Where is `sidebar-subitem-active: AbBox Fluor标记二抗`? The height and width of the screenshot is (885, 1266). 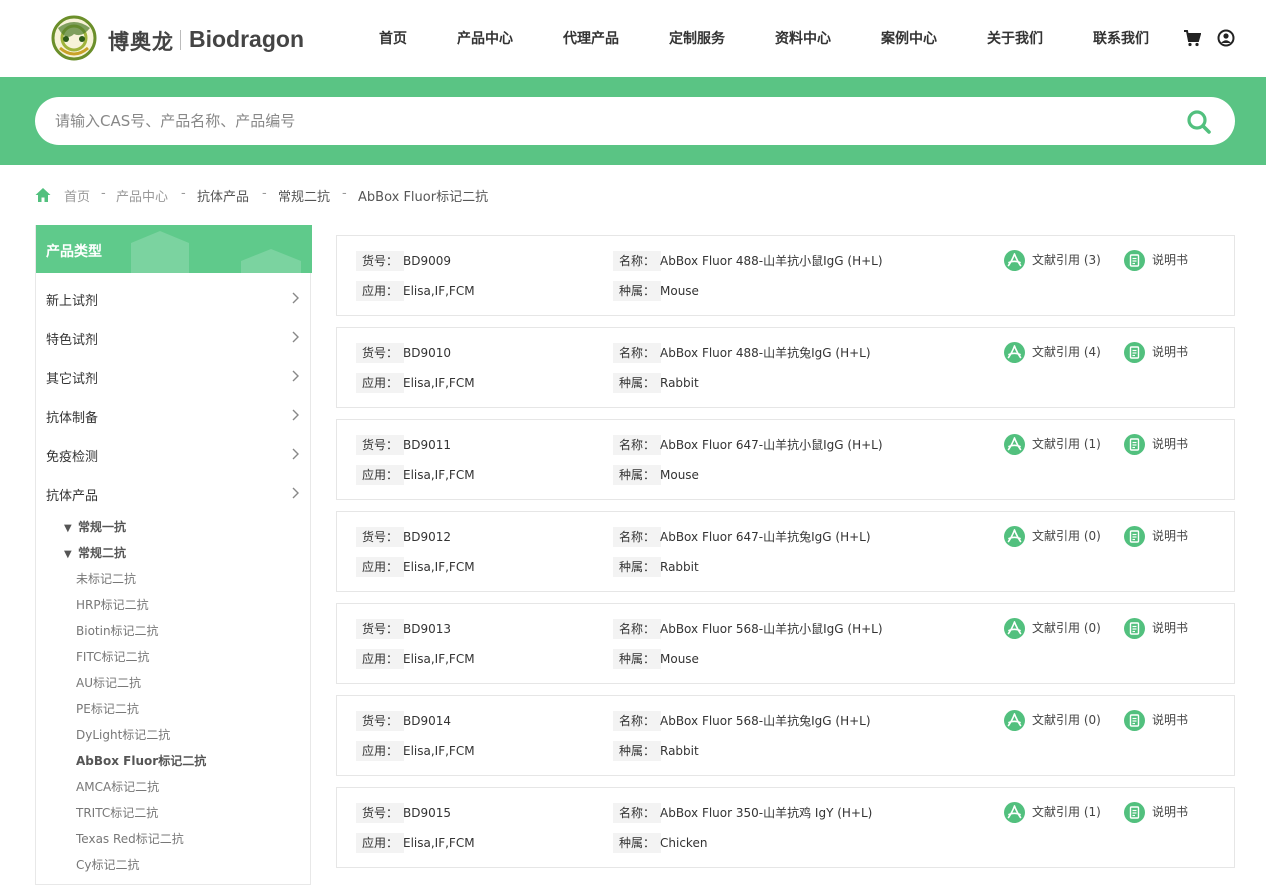
sidebar-subitem-active: AbBox Fluor标记二抗 is located at coordinates (141, 760).